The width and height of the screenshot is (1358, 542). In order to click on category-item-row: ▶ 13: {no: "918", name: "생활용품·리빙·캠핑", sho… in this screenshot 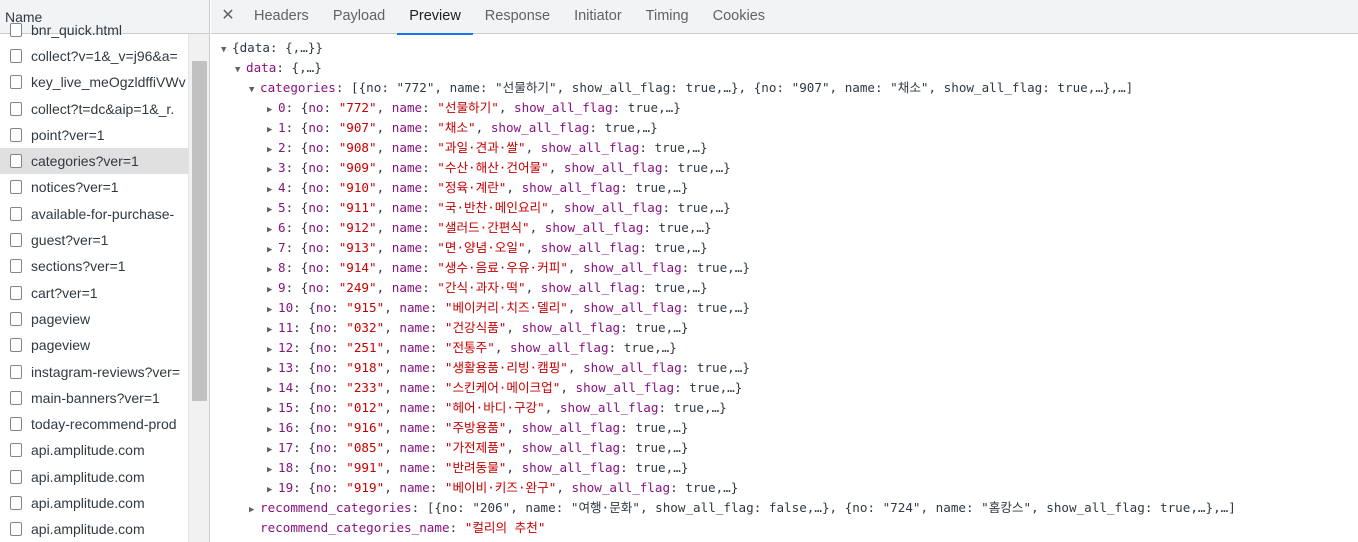, I will do `click(508, 368)`.